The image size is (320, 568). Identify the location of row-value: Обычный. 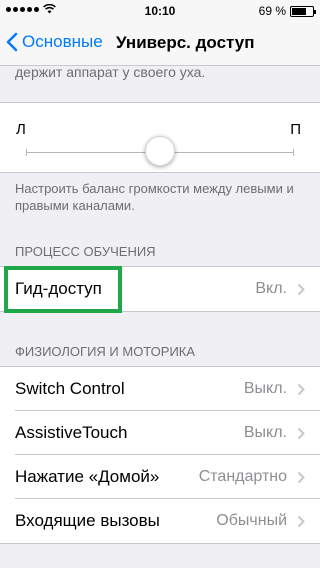
(251, 520).